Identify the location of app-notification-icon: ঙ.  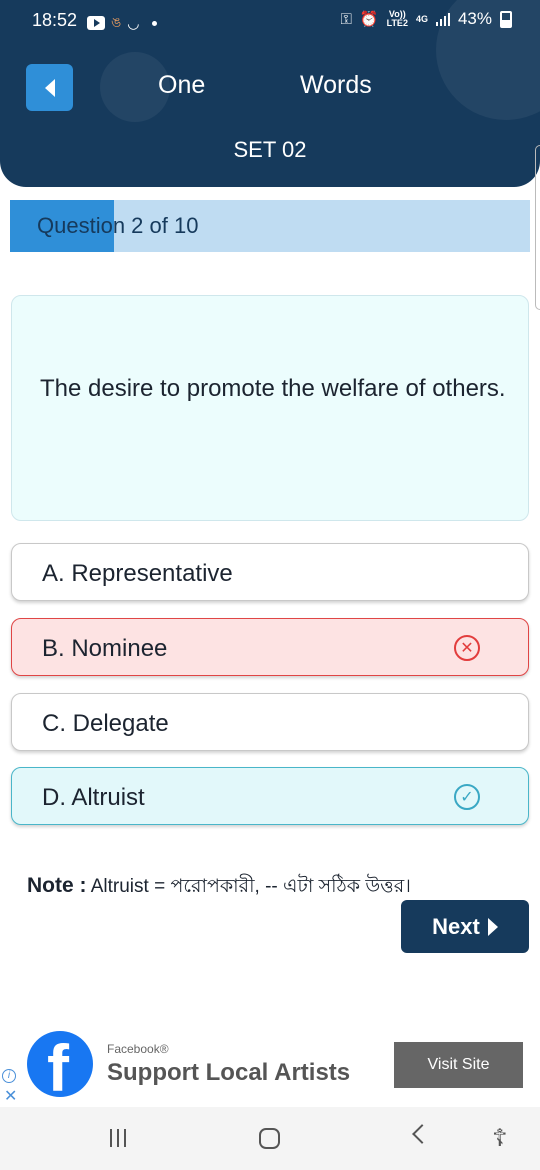
(116, 22).